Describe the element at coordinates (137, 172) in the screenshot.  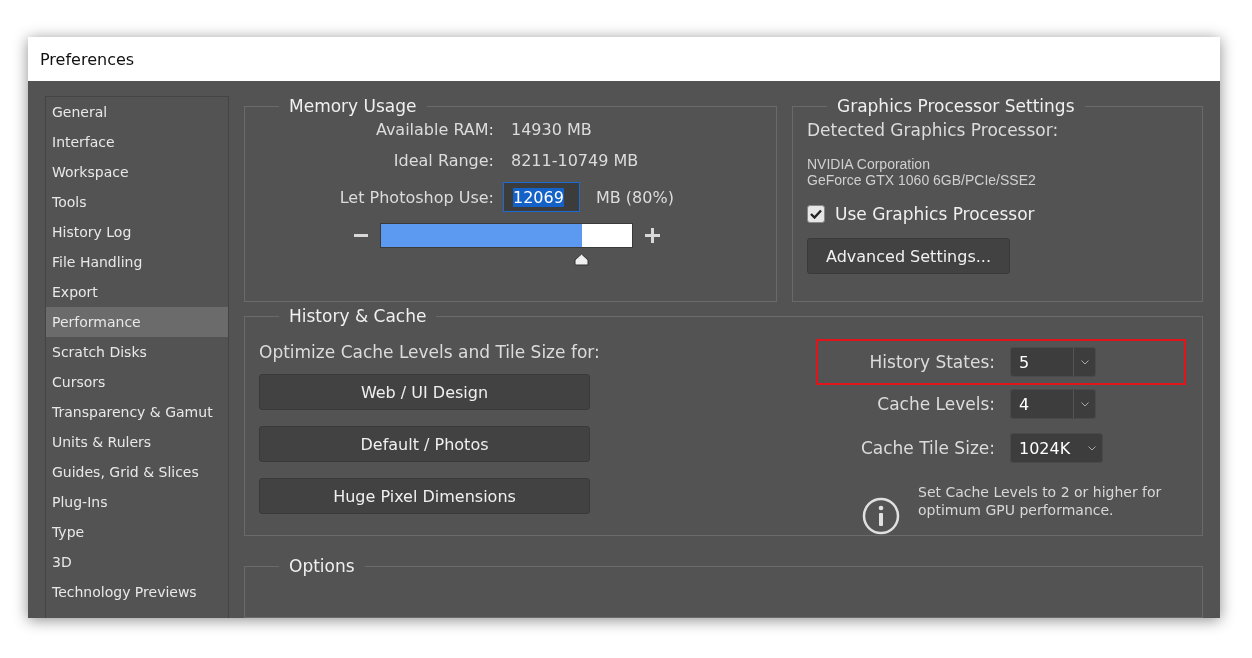
I see `sidebar-item: Workspace` at that location.